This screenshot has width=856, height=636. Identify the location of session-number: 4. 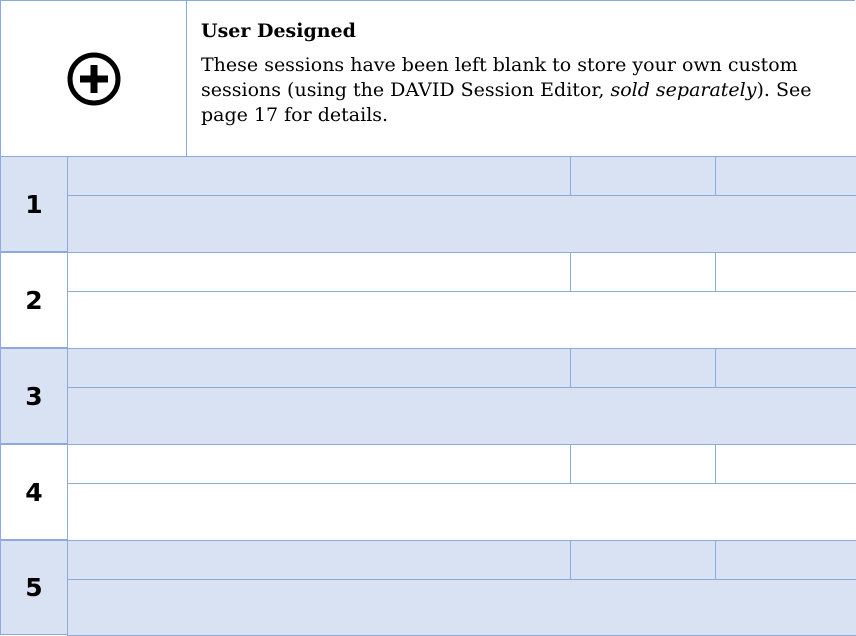
(33, 492).